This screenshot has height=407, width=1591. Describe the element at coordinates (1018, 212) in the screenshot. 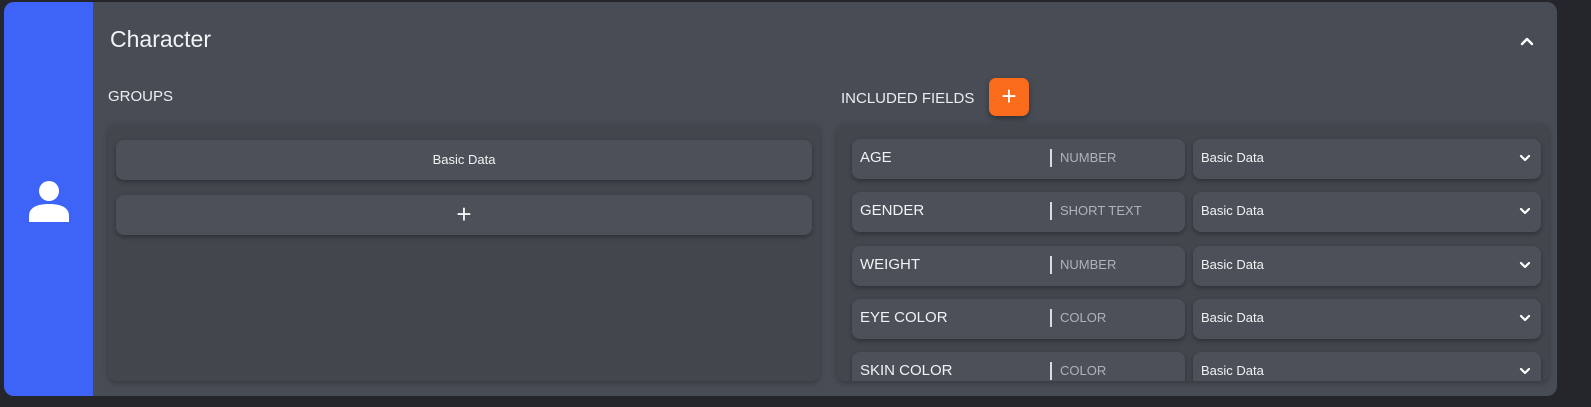

I see `field-row-name: GENDER SHORT TEXT` at that location.